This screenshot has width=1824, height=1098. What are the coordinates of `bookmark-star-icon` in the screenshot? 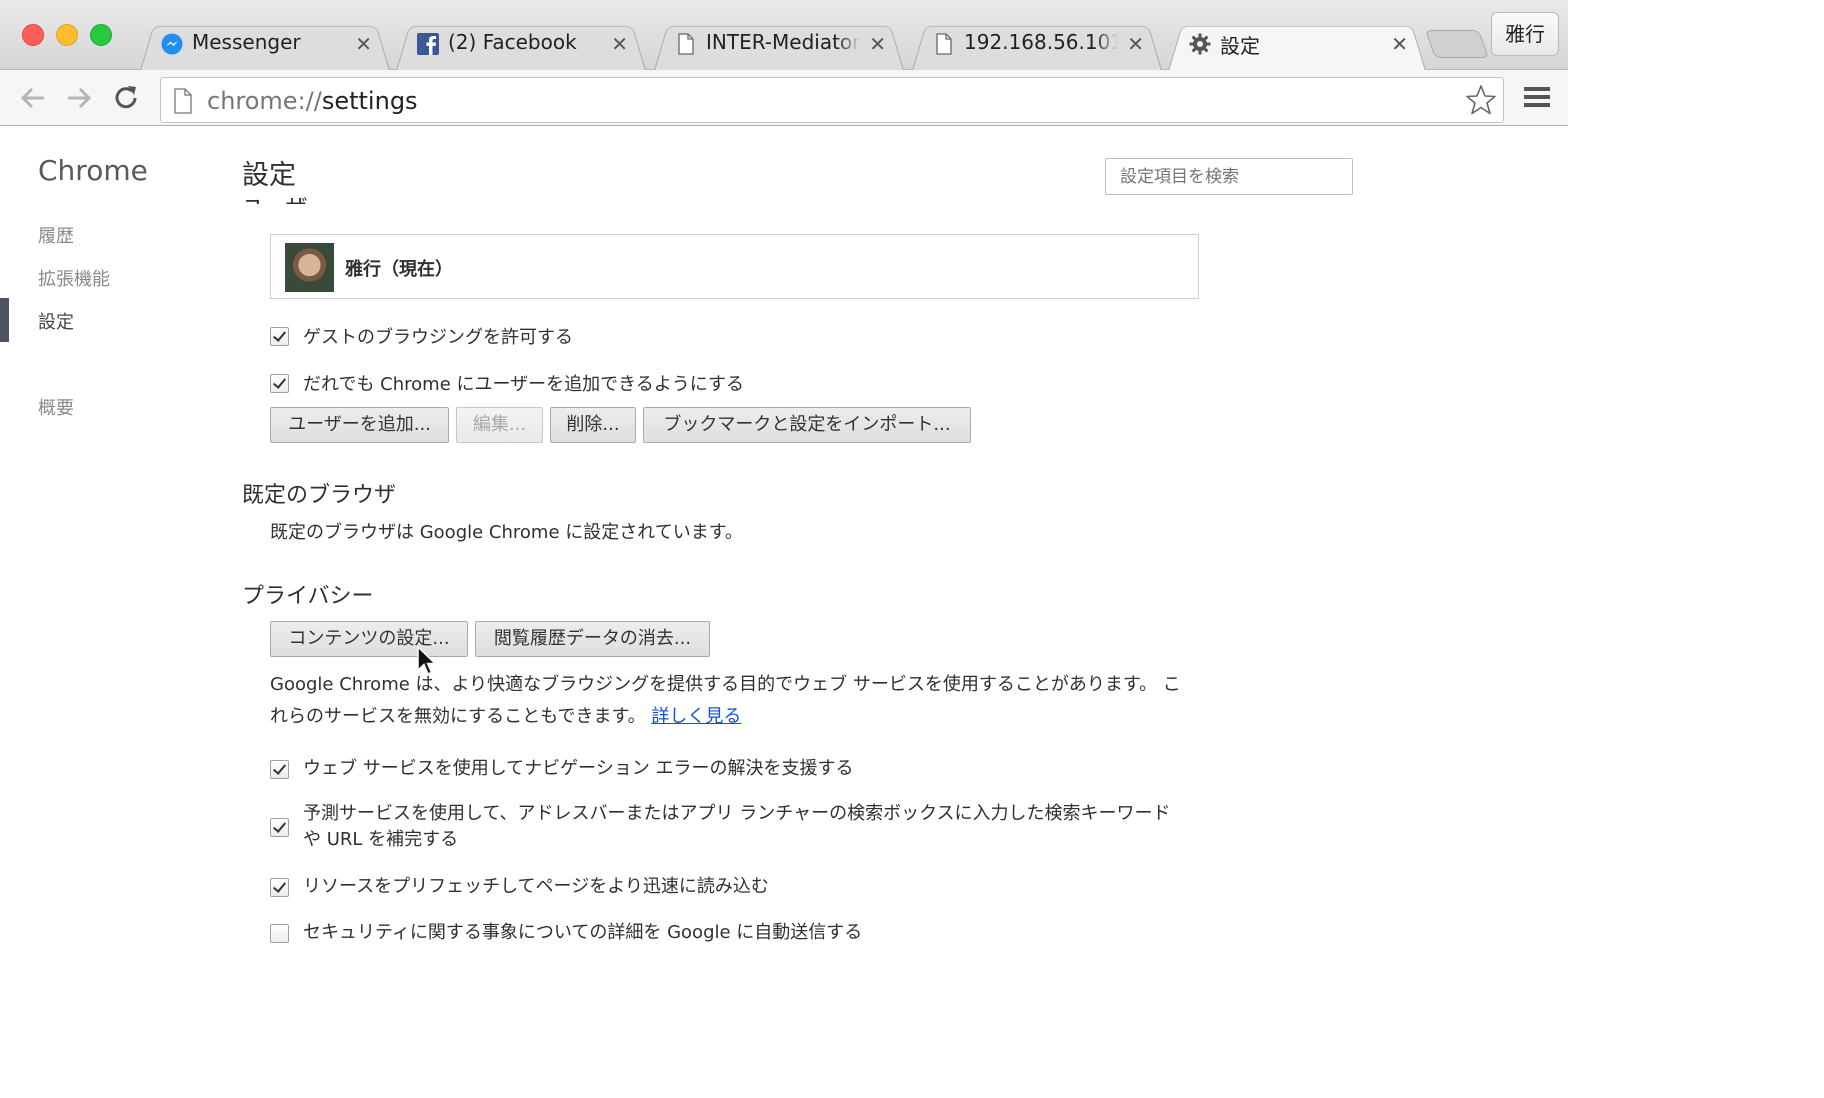 It's located at (1481, 100).